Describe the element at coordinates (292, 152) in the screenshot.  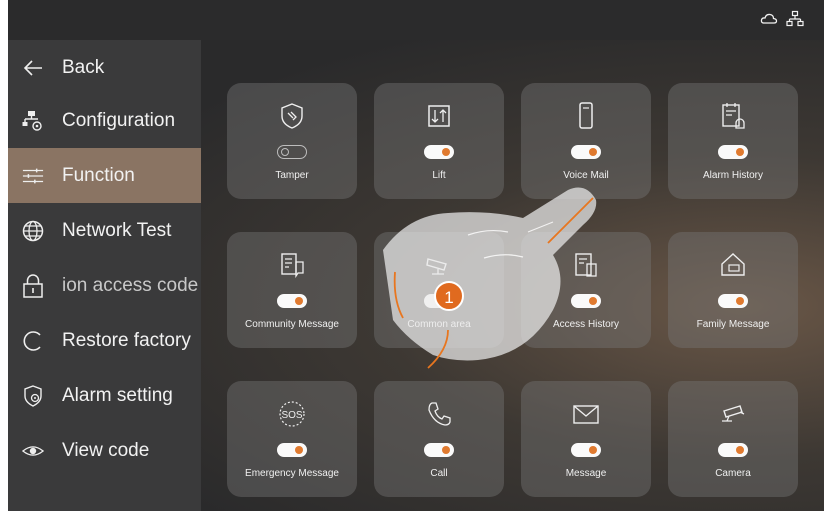
I see `tamper-toggle` at that location.